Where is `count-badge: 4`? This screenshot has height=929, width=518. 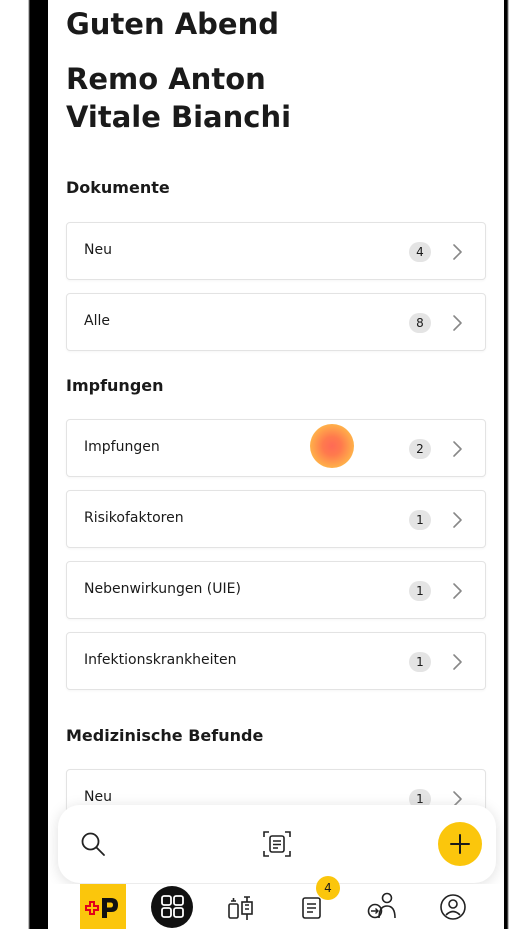 count-badge: 4 is located at coordinates (420, 252).